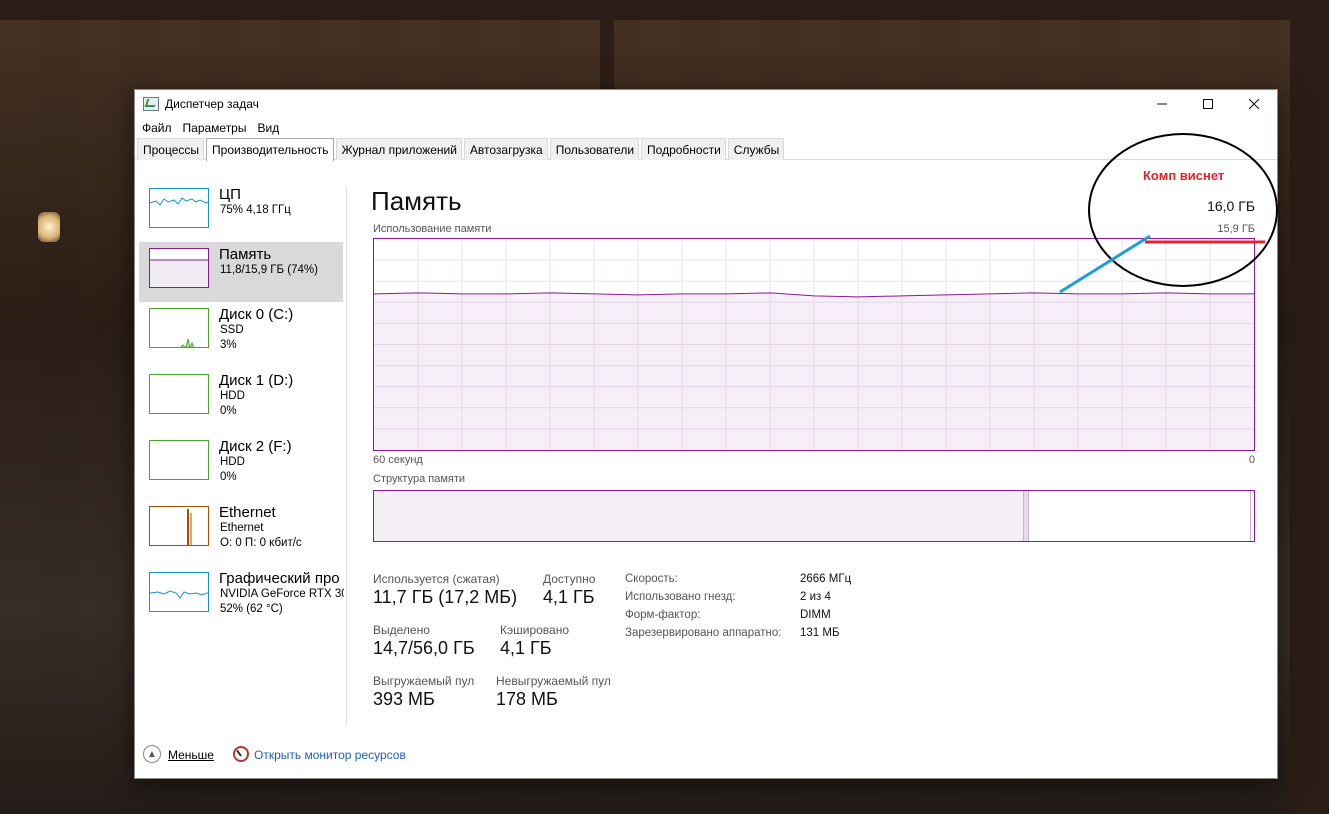  Describe the element at coordinates (505, 149) in the screenshot. I see `tab-startup: Автозагрузка` at that location.